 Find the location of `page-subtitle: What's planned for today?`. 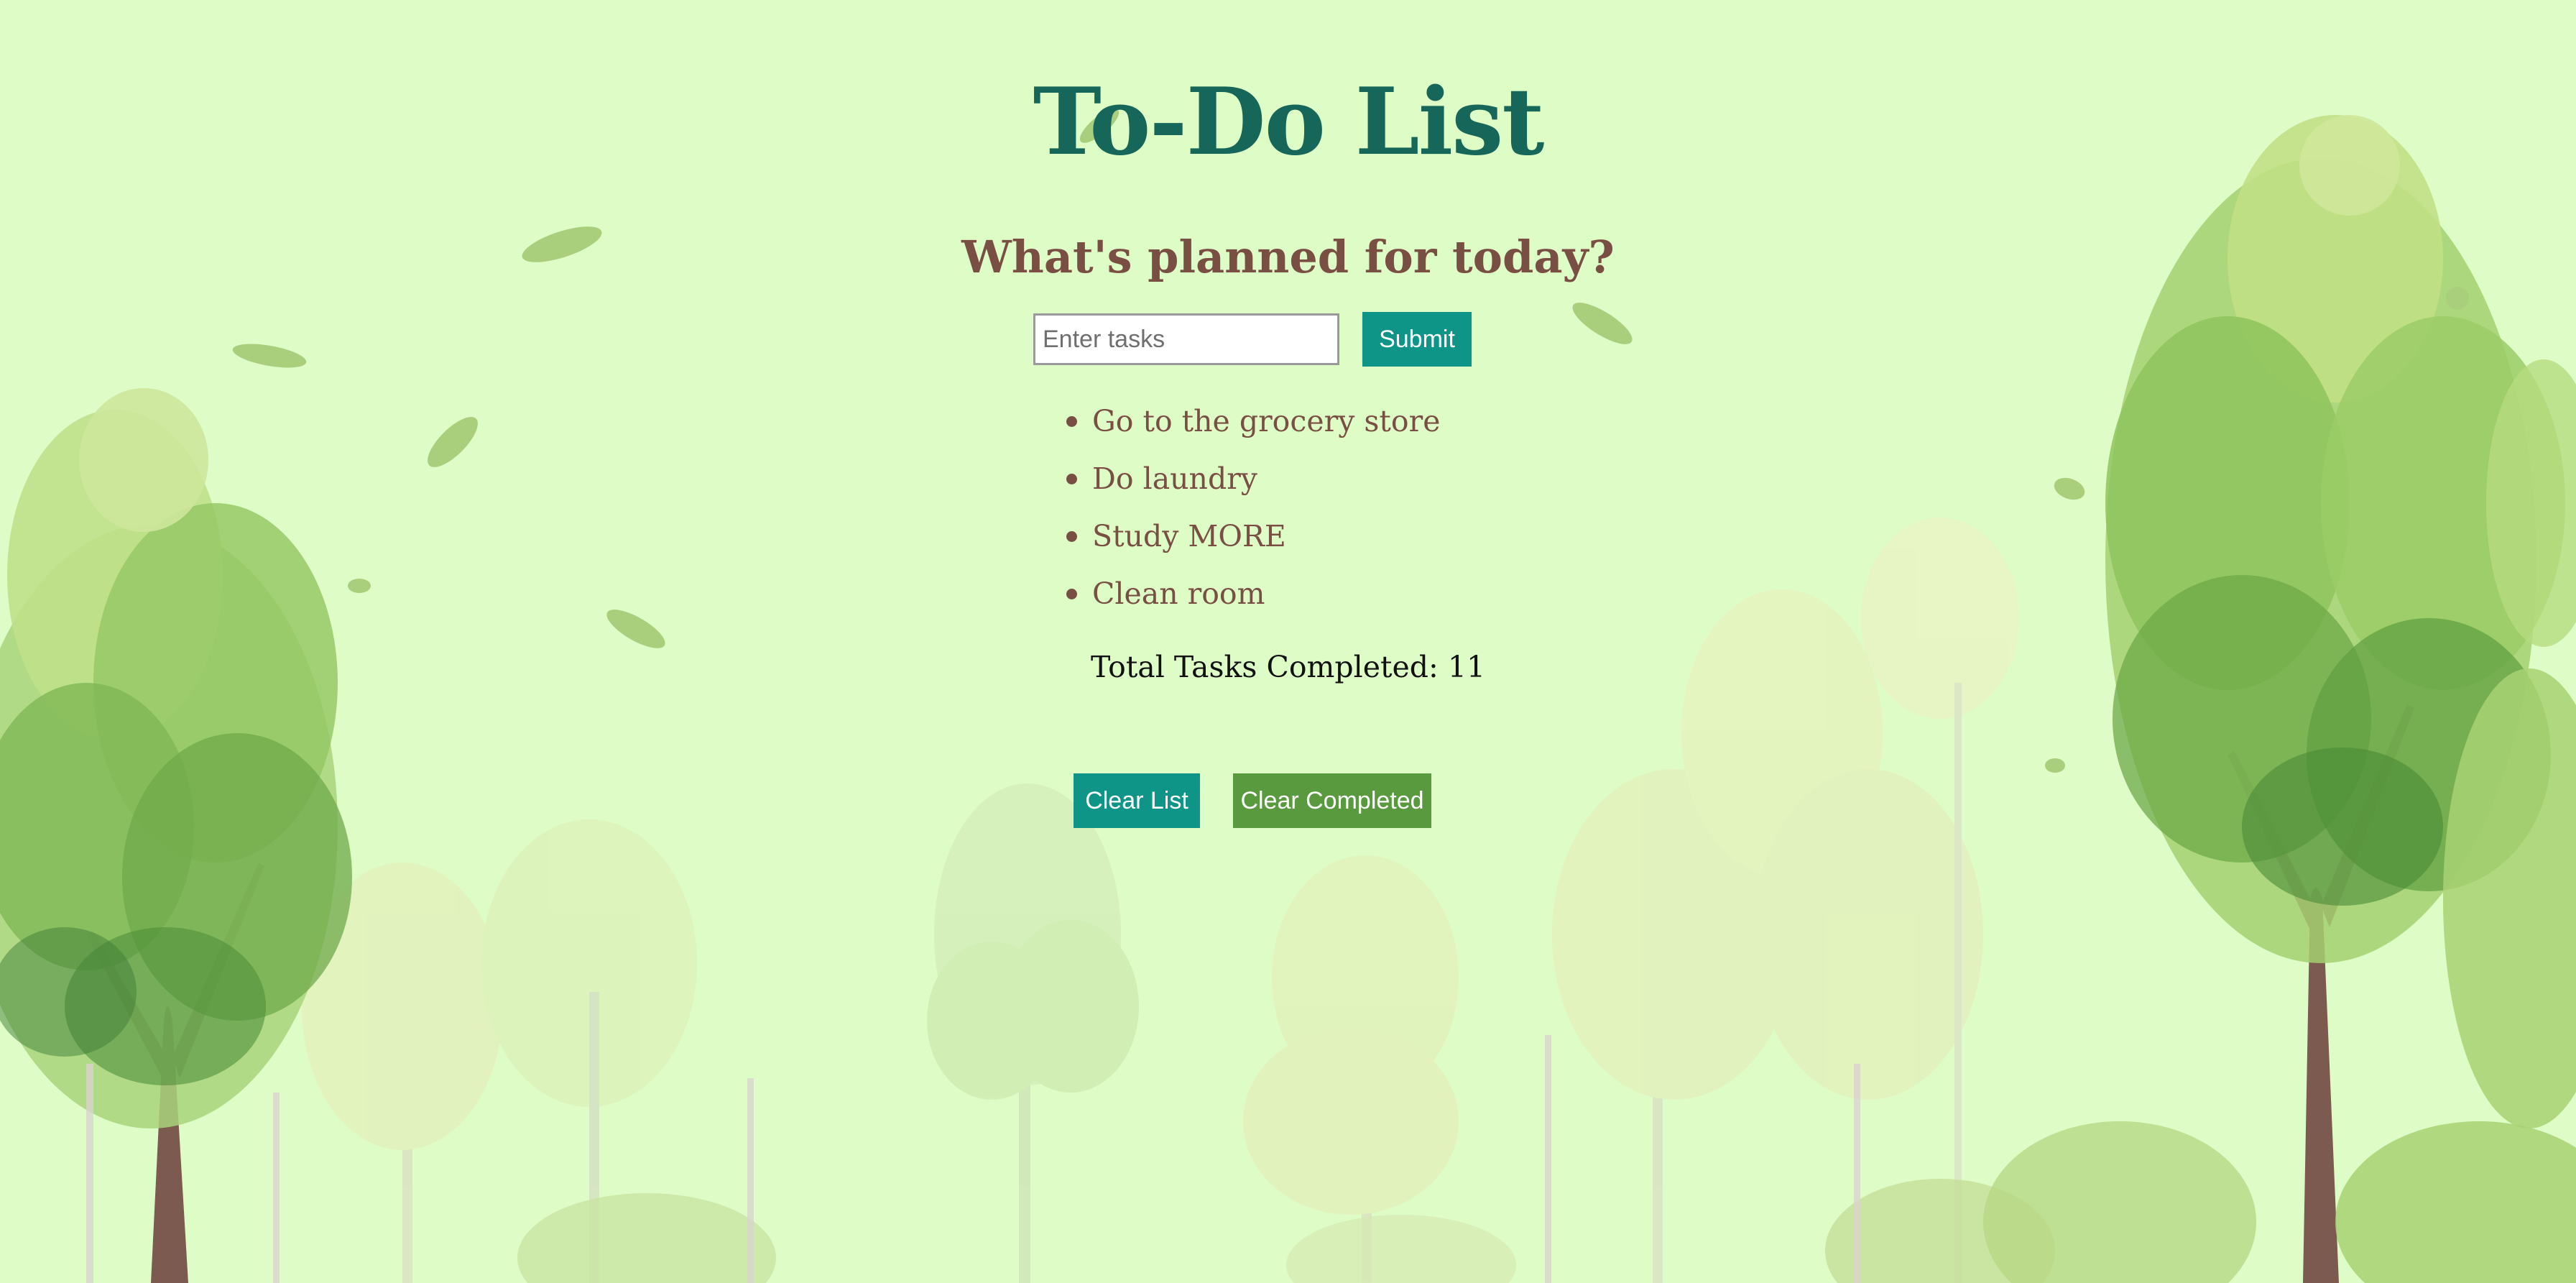

page-subtitle: What's planned for today? is located at coordinates (1288, 257).